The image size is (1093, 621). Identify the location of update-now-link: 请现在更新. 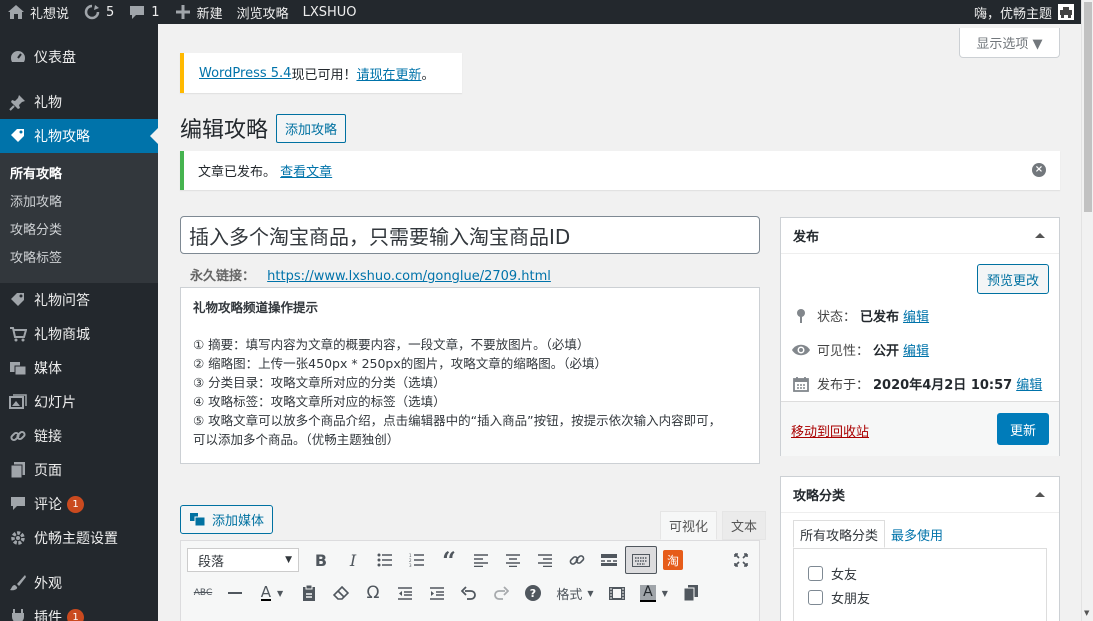
(388, 73).